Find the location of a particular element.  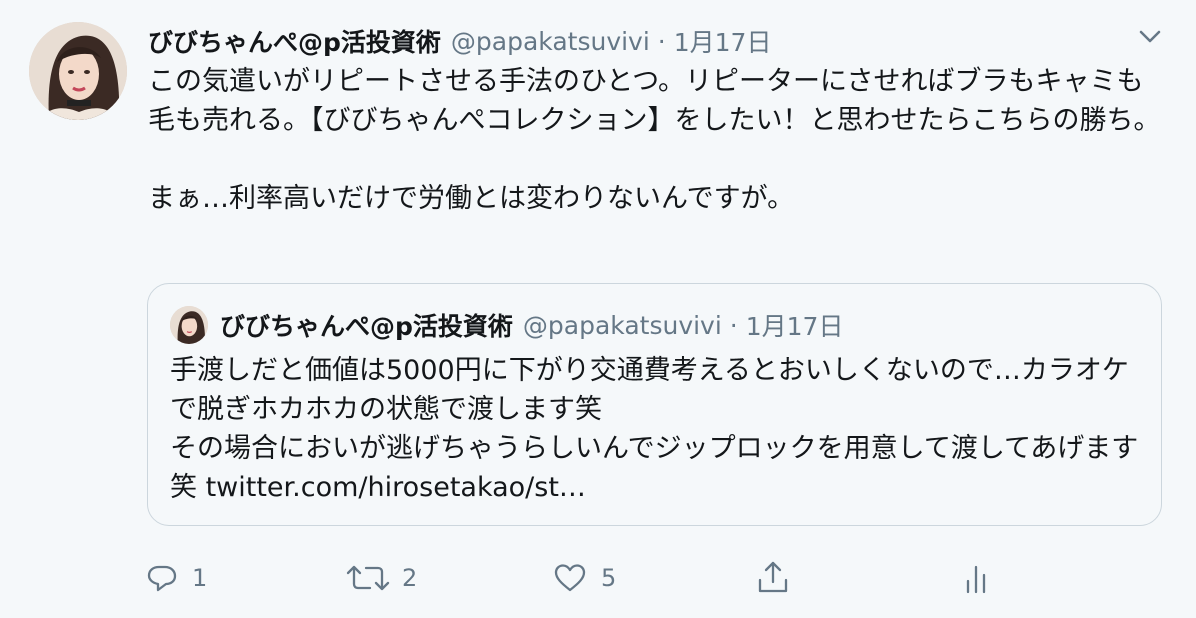

like-button: 5 is located at coordinates (584, 578).